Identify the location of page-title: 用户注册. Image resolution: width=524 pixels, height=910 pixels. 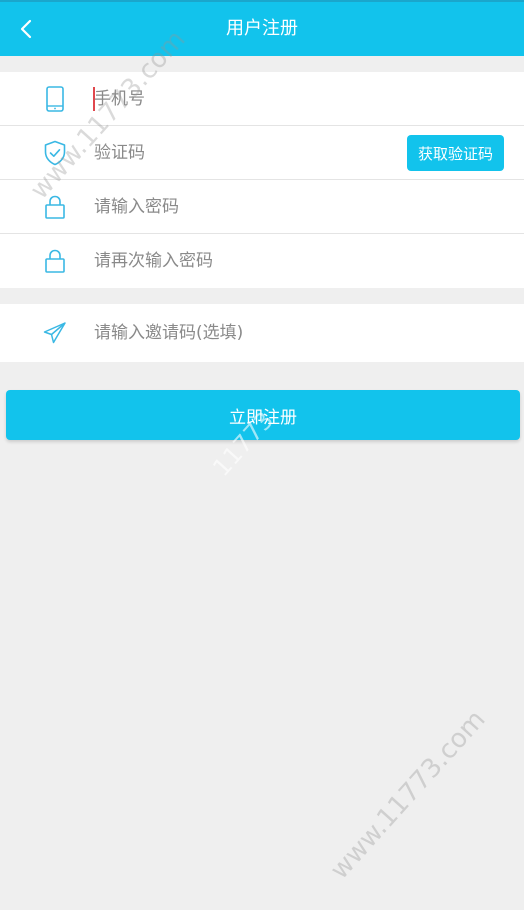
(262, 28).